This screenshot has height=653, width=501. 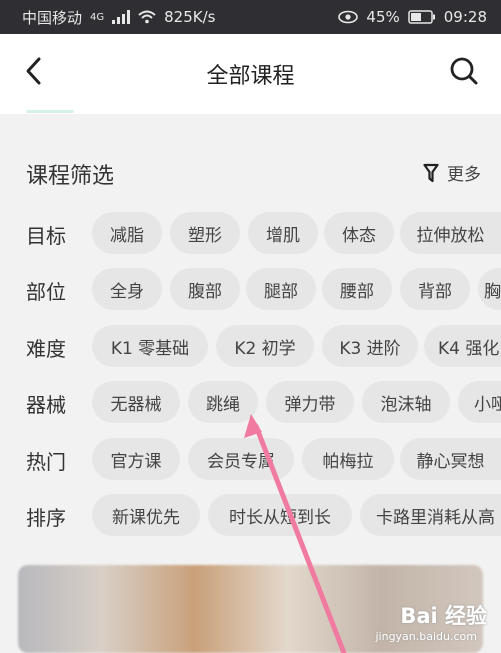 What do you see at coordinates (464, 175) in the screenshot?
I see `more-label: 更多` at bounding box center [464, 175].